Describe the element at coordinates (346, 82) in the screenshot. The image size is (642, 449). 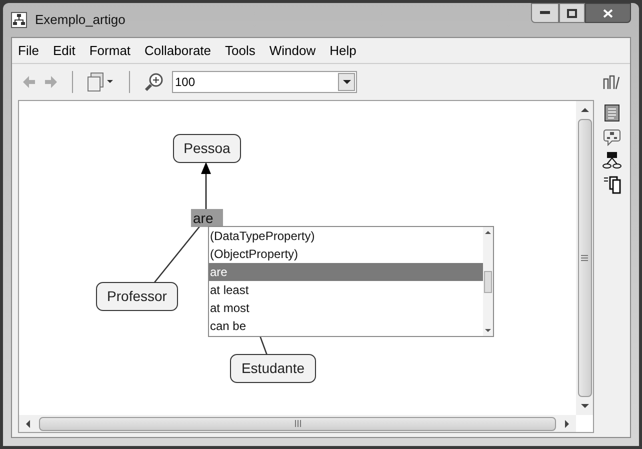
I see `dropdown-arrow-icon` at that location.